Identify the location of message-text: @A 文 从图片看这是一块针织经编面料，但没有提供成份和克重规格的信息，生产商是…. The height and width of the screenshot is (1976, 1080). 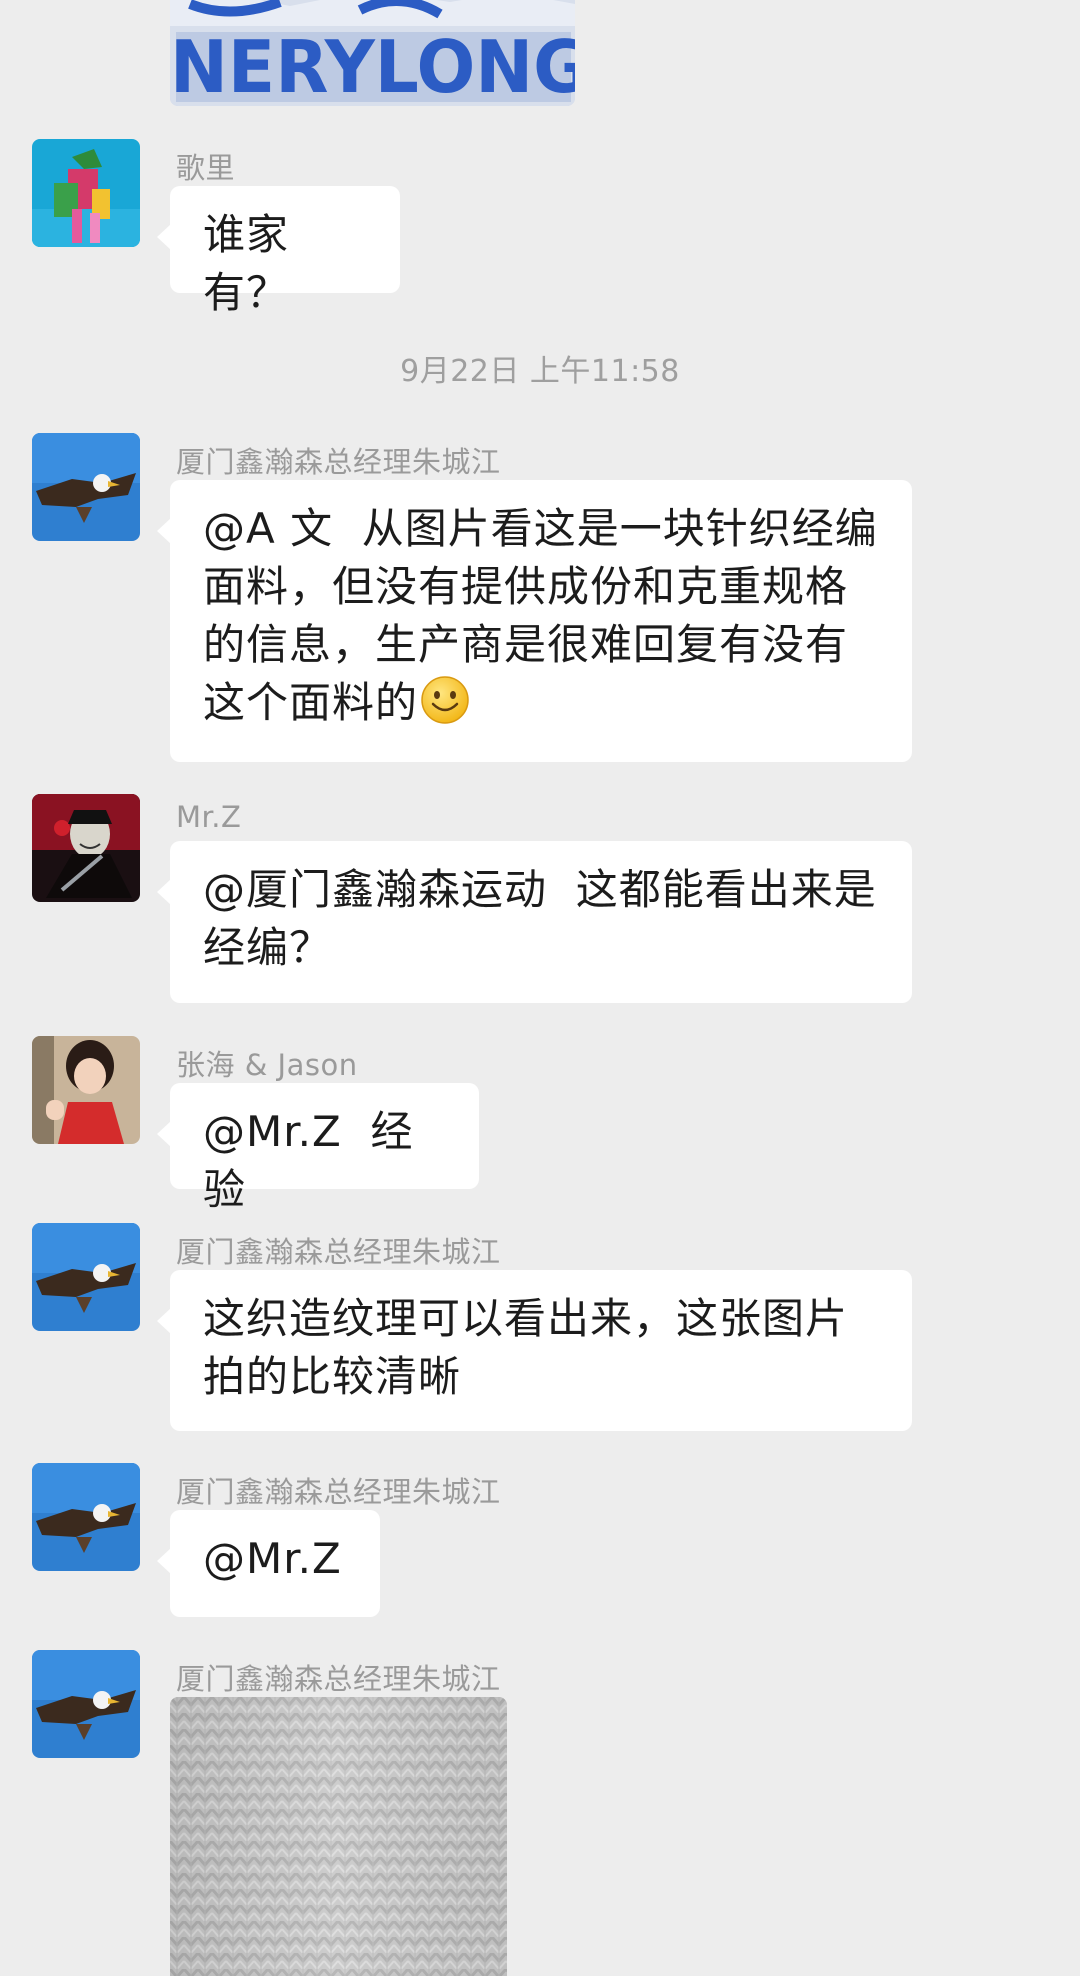
(540, 615).